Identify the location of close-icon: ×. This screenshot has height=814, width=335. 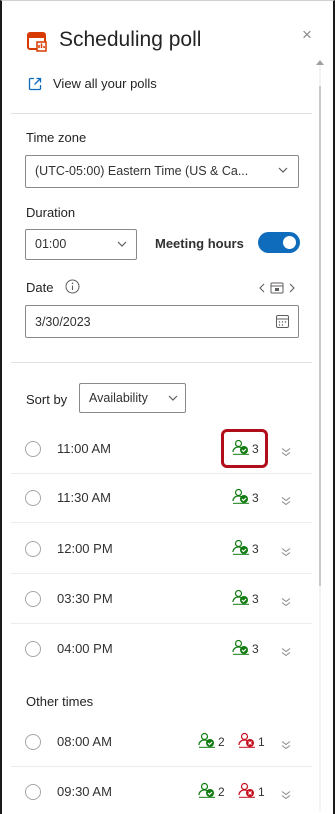
(307, 35).